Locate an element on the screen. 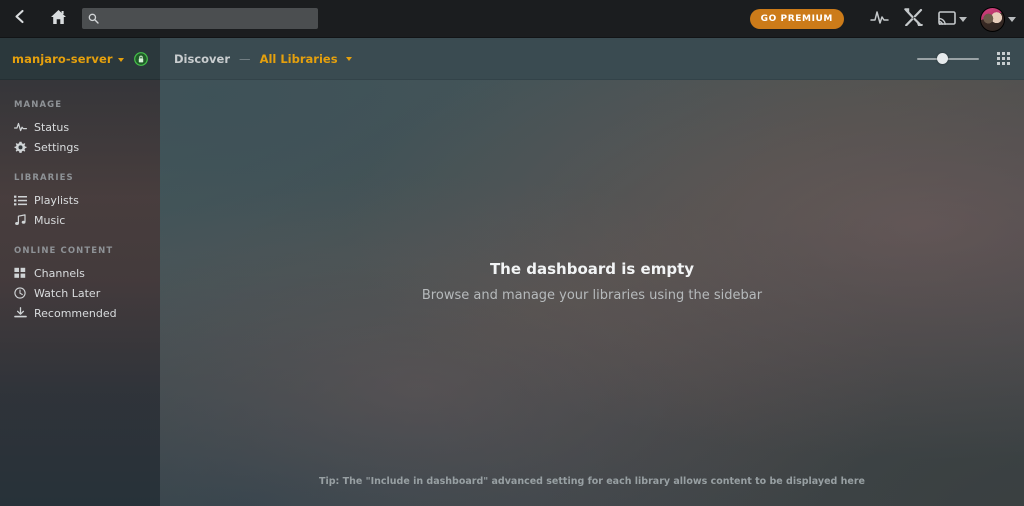  home-button is located at coordinates (58, 19).